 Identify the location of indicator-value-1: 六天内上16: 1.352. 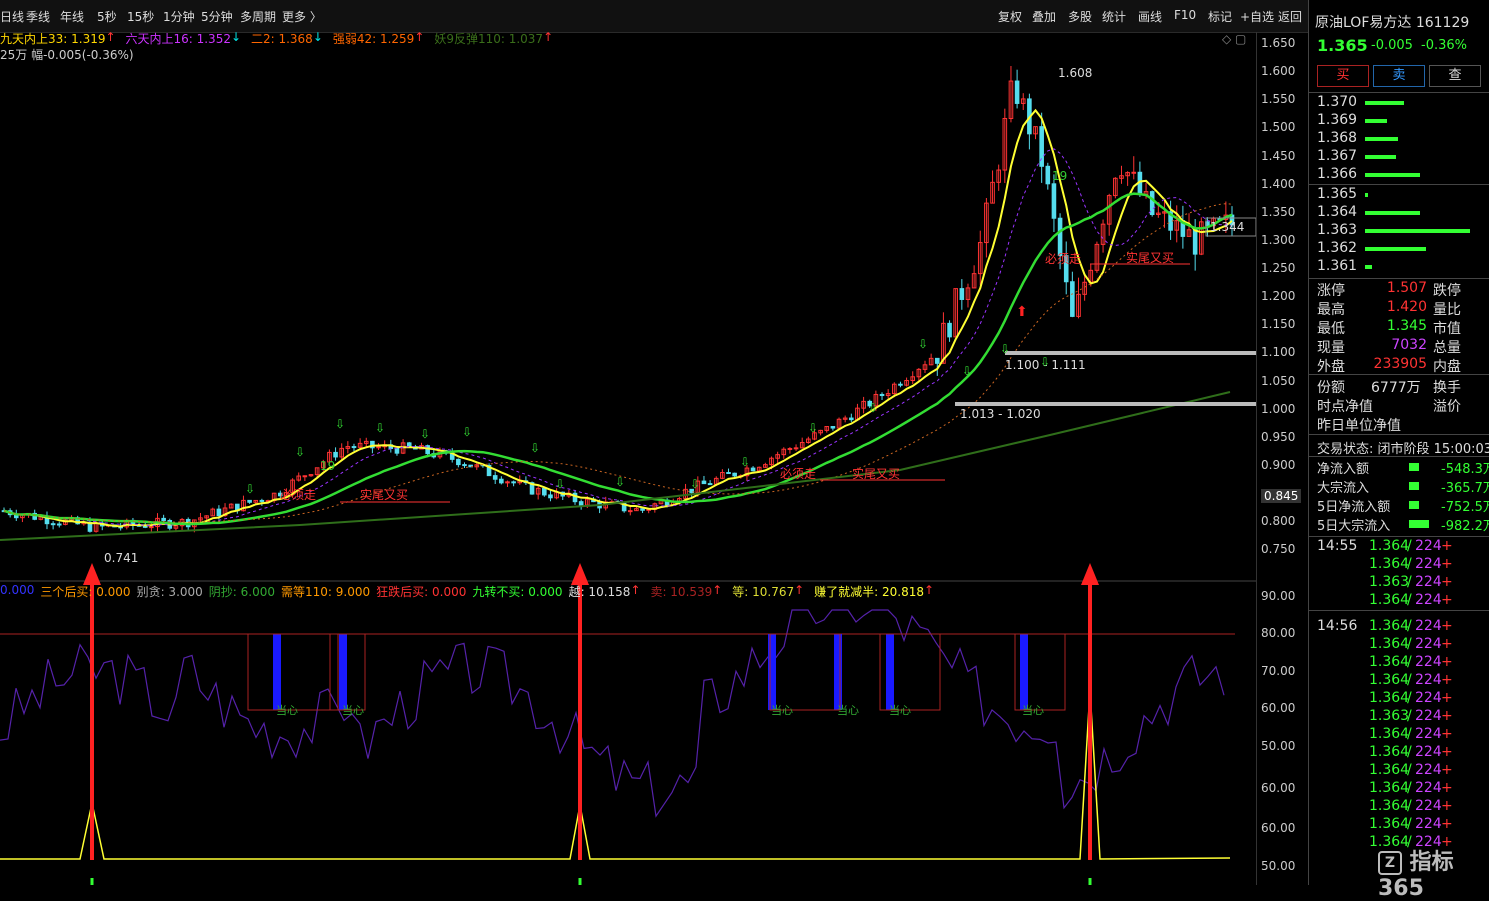
(178, 39).